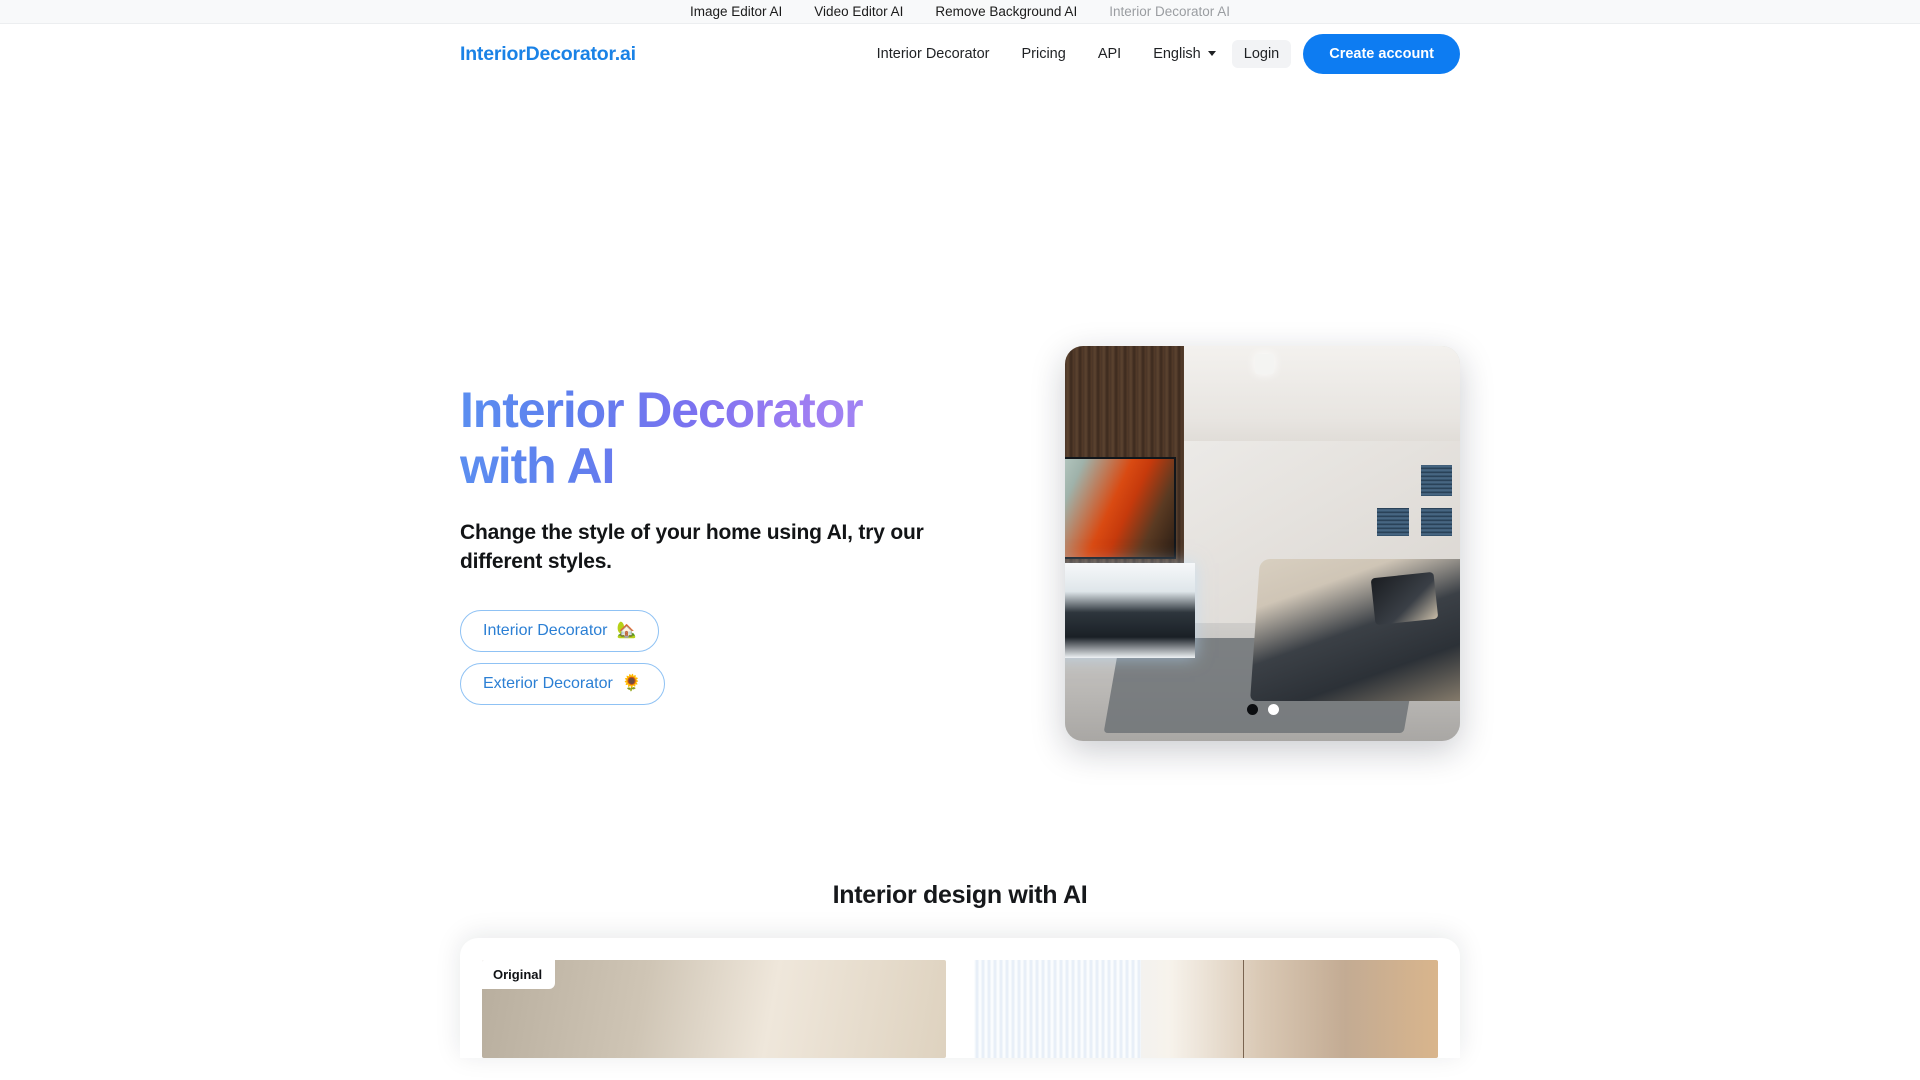 The height and width of the screenshot is (1080, 1920). Describe the element at coordinates (1169, 12) in the screenshot. I see `topbar-link-interior-decorator: Interior Decorator AI` at that location.